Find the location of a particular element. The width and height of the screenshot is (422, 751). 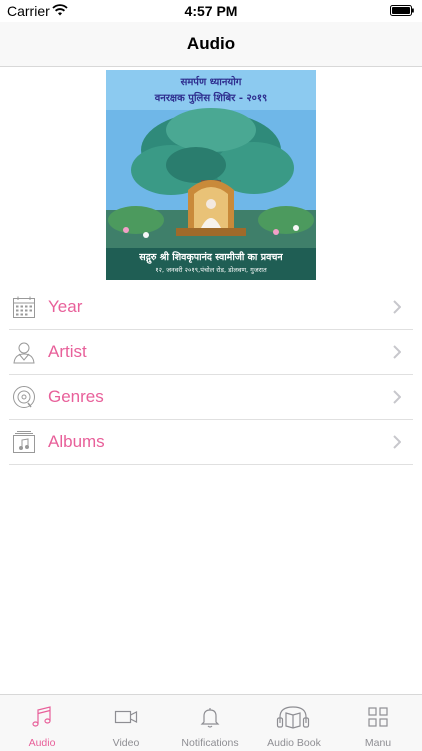

tab-label: Manu is located at coordinates (378, 743).